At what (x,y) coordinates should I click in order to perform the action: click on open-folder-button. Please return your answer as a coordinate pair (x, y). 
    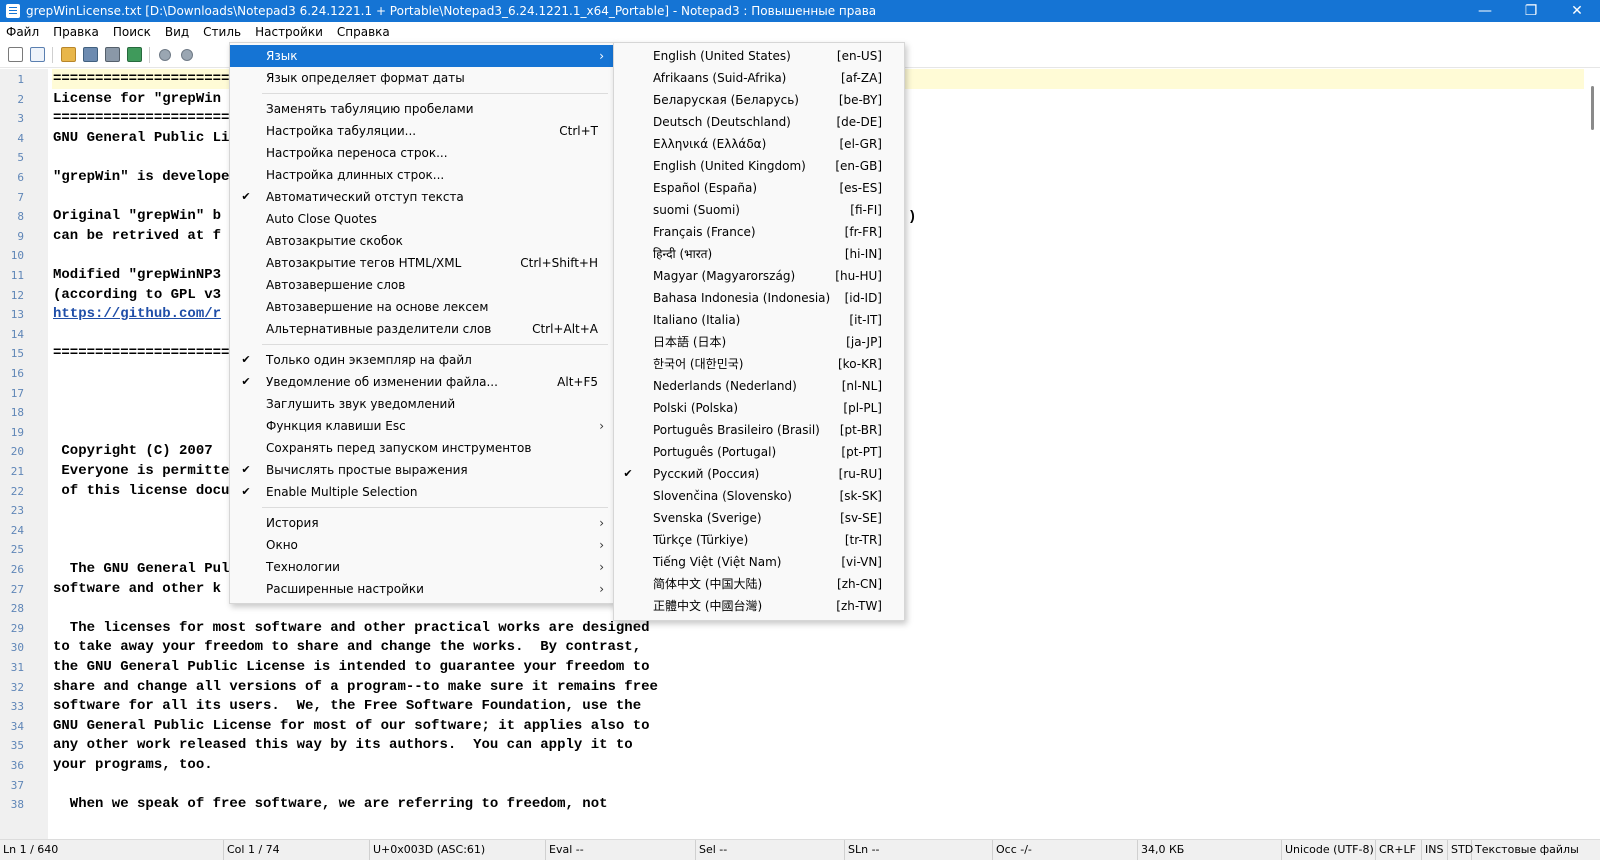
    Looking at the image, I should click on (68, 55).